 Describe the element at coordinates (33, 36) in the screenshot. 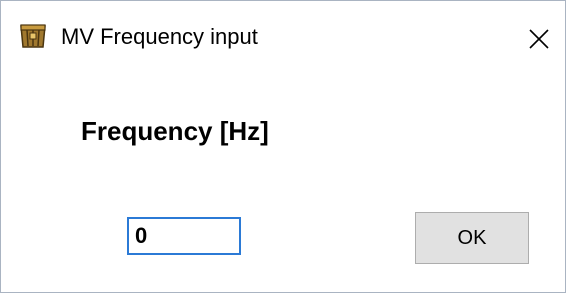

I see `app-crate-icon` at that location.